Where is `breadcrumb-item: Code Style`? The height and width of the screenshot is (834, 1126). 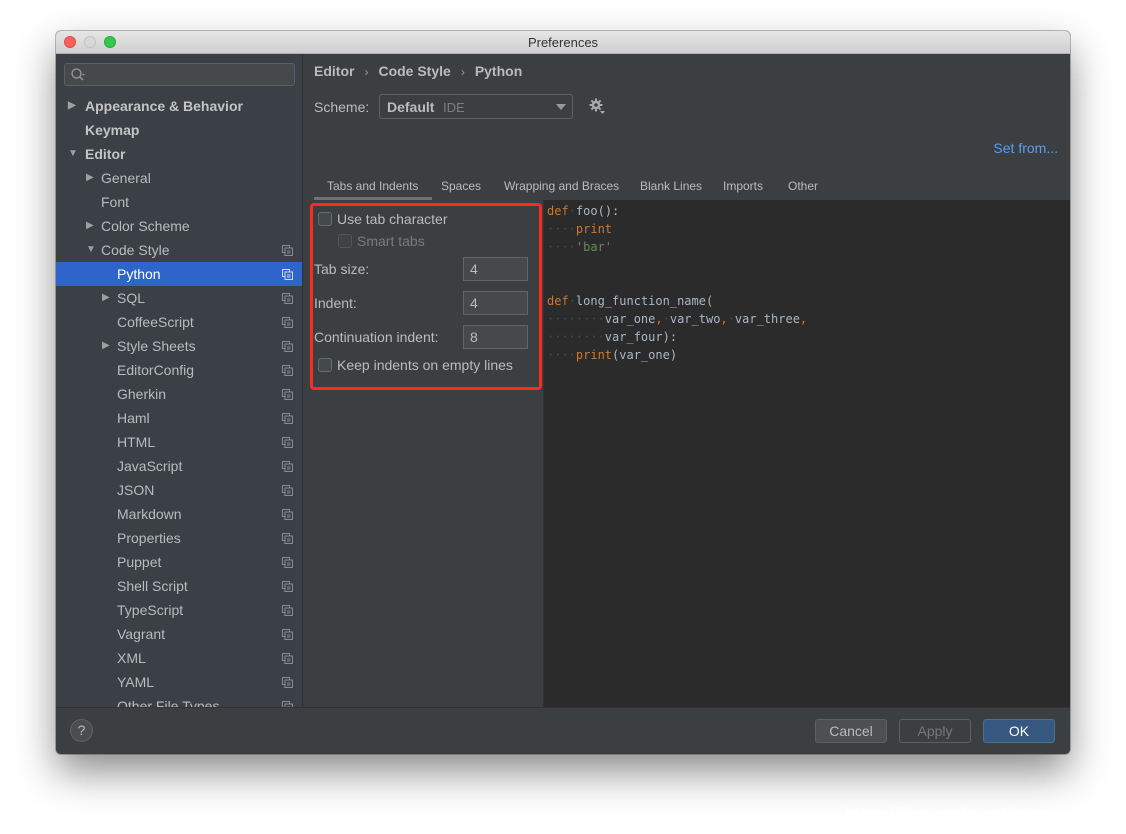 breadcrumb-item: Code Style is located at coordinates (414, 71).